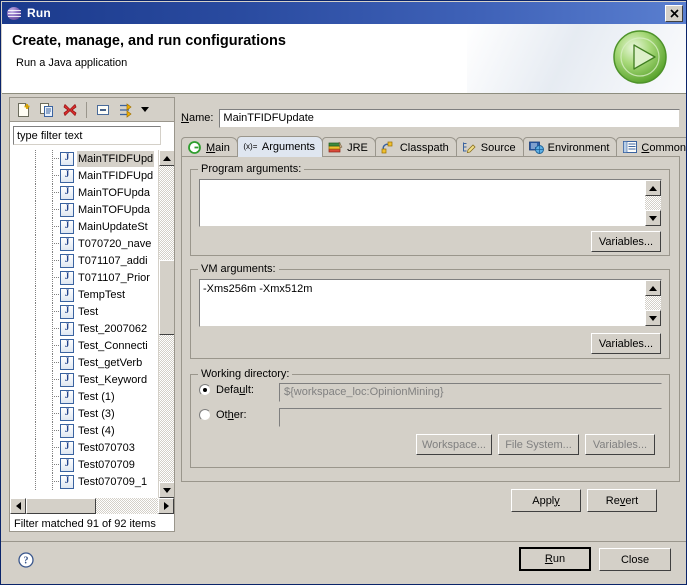 The height and width of the screenshot is (585, 687). What do you see at coordinates (47, 110) in the screenshot?
I see `duplicate-icon` at bounding box center [47, 110].